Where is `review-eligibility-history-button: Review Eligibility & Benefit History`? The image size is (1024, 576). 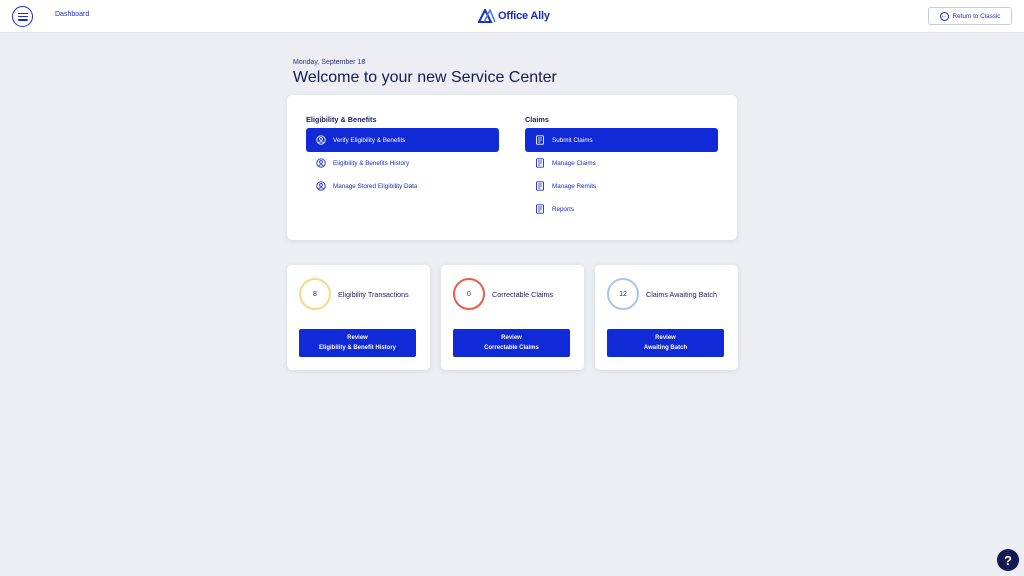
review-eligibility-history-button: Review Eligibility & Benefit History is located at coordinates (357, 343).